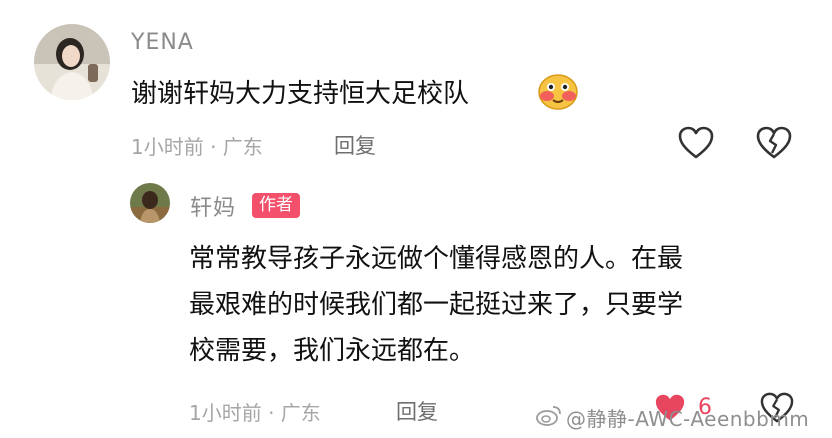 This screenshot has height=438, width=832. Describe the element at coordinates (150, 203) in the screenshot. I see `author-avatar` at that location.